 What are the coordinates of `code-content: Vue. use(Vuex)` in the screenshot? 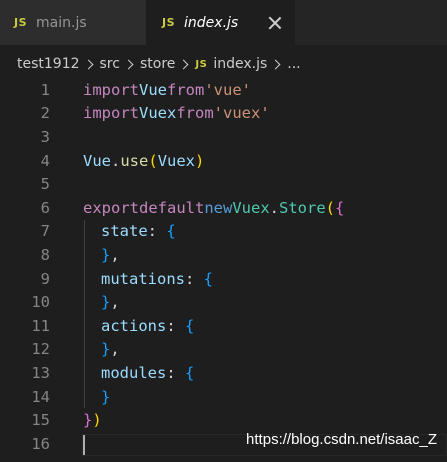 It's located at (143, 161).